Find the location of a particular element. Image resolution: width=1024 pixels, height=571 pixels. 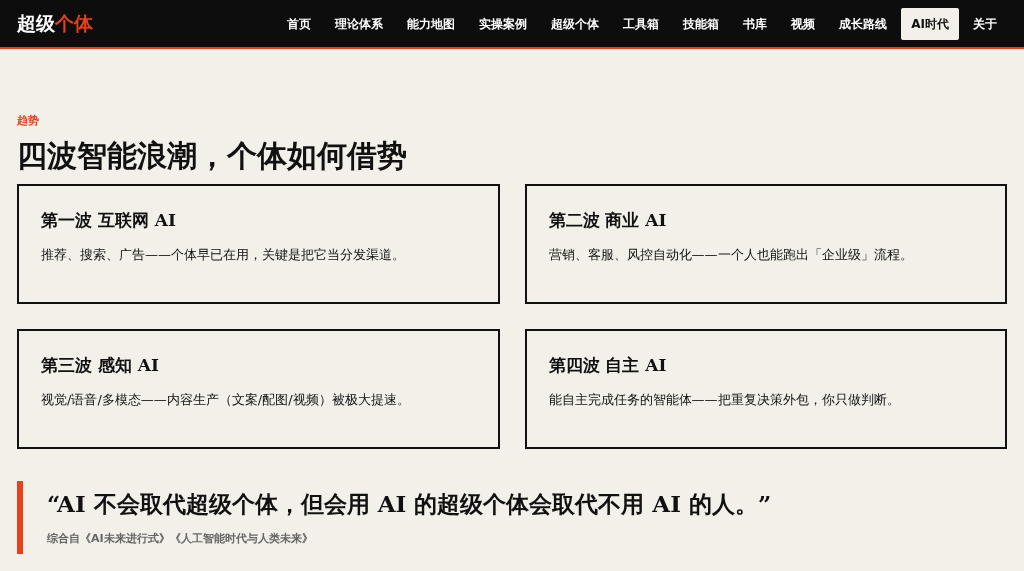

card-text: 营销、客服、风控自动化——一个人也能跑出「企业级」流程。 is located at coordinates (731, 255).